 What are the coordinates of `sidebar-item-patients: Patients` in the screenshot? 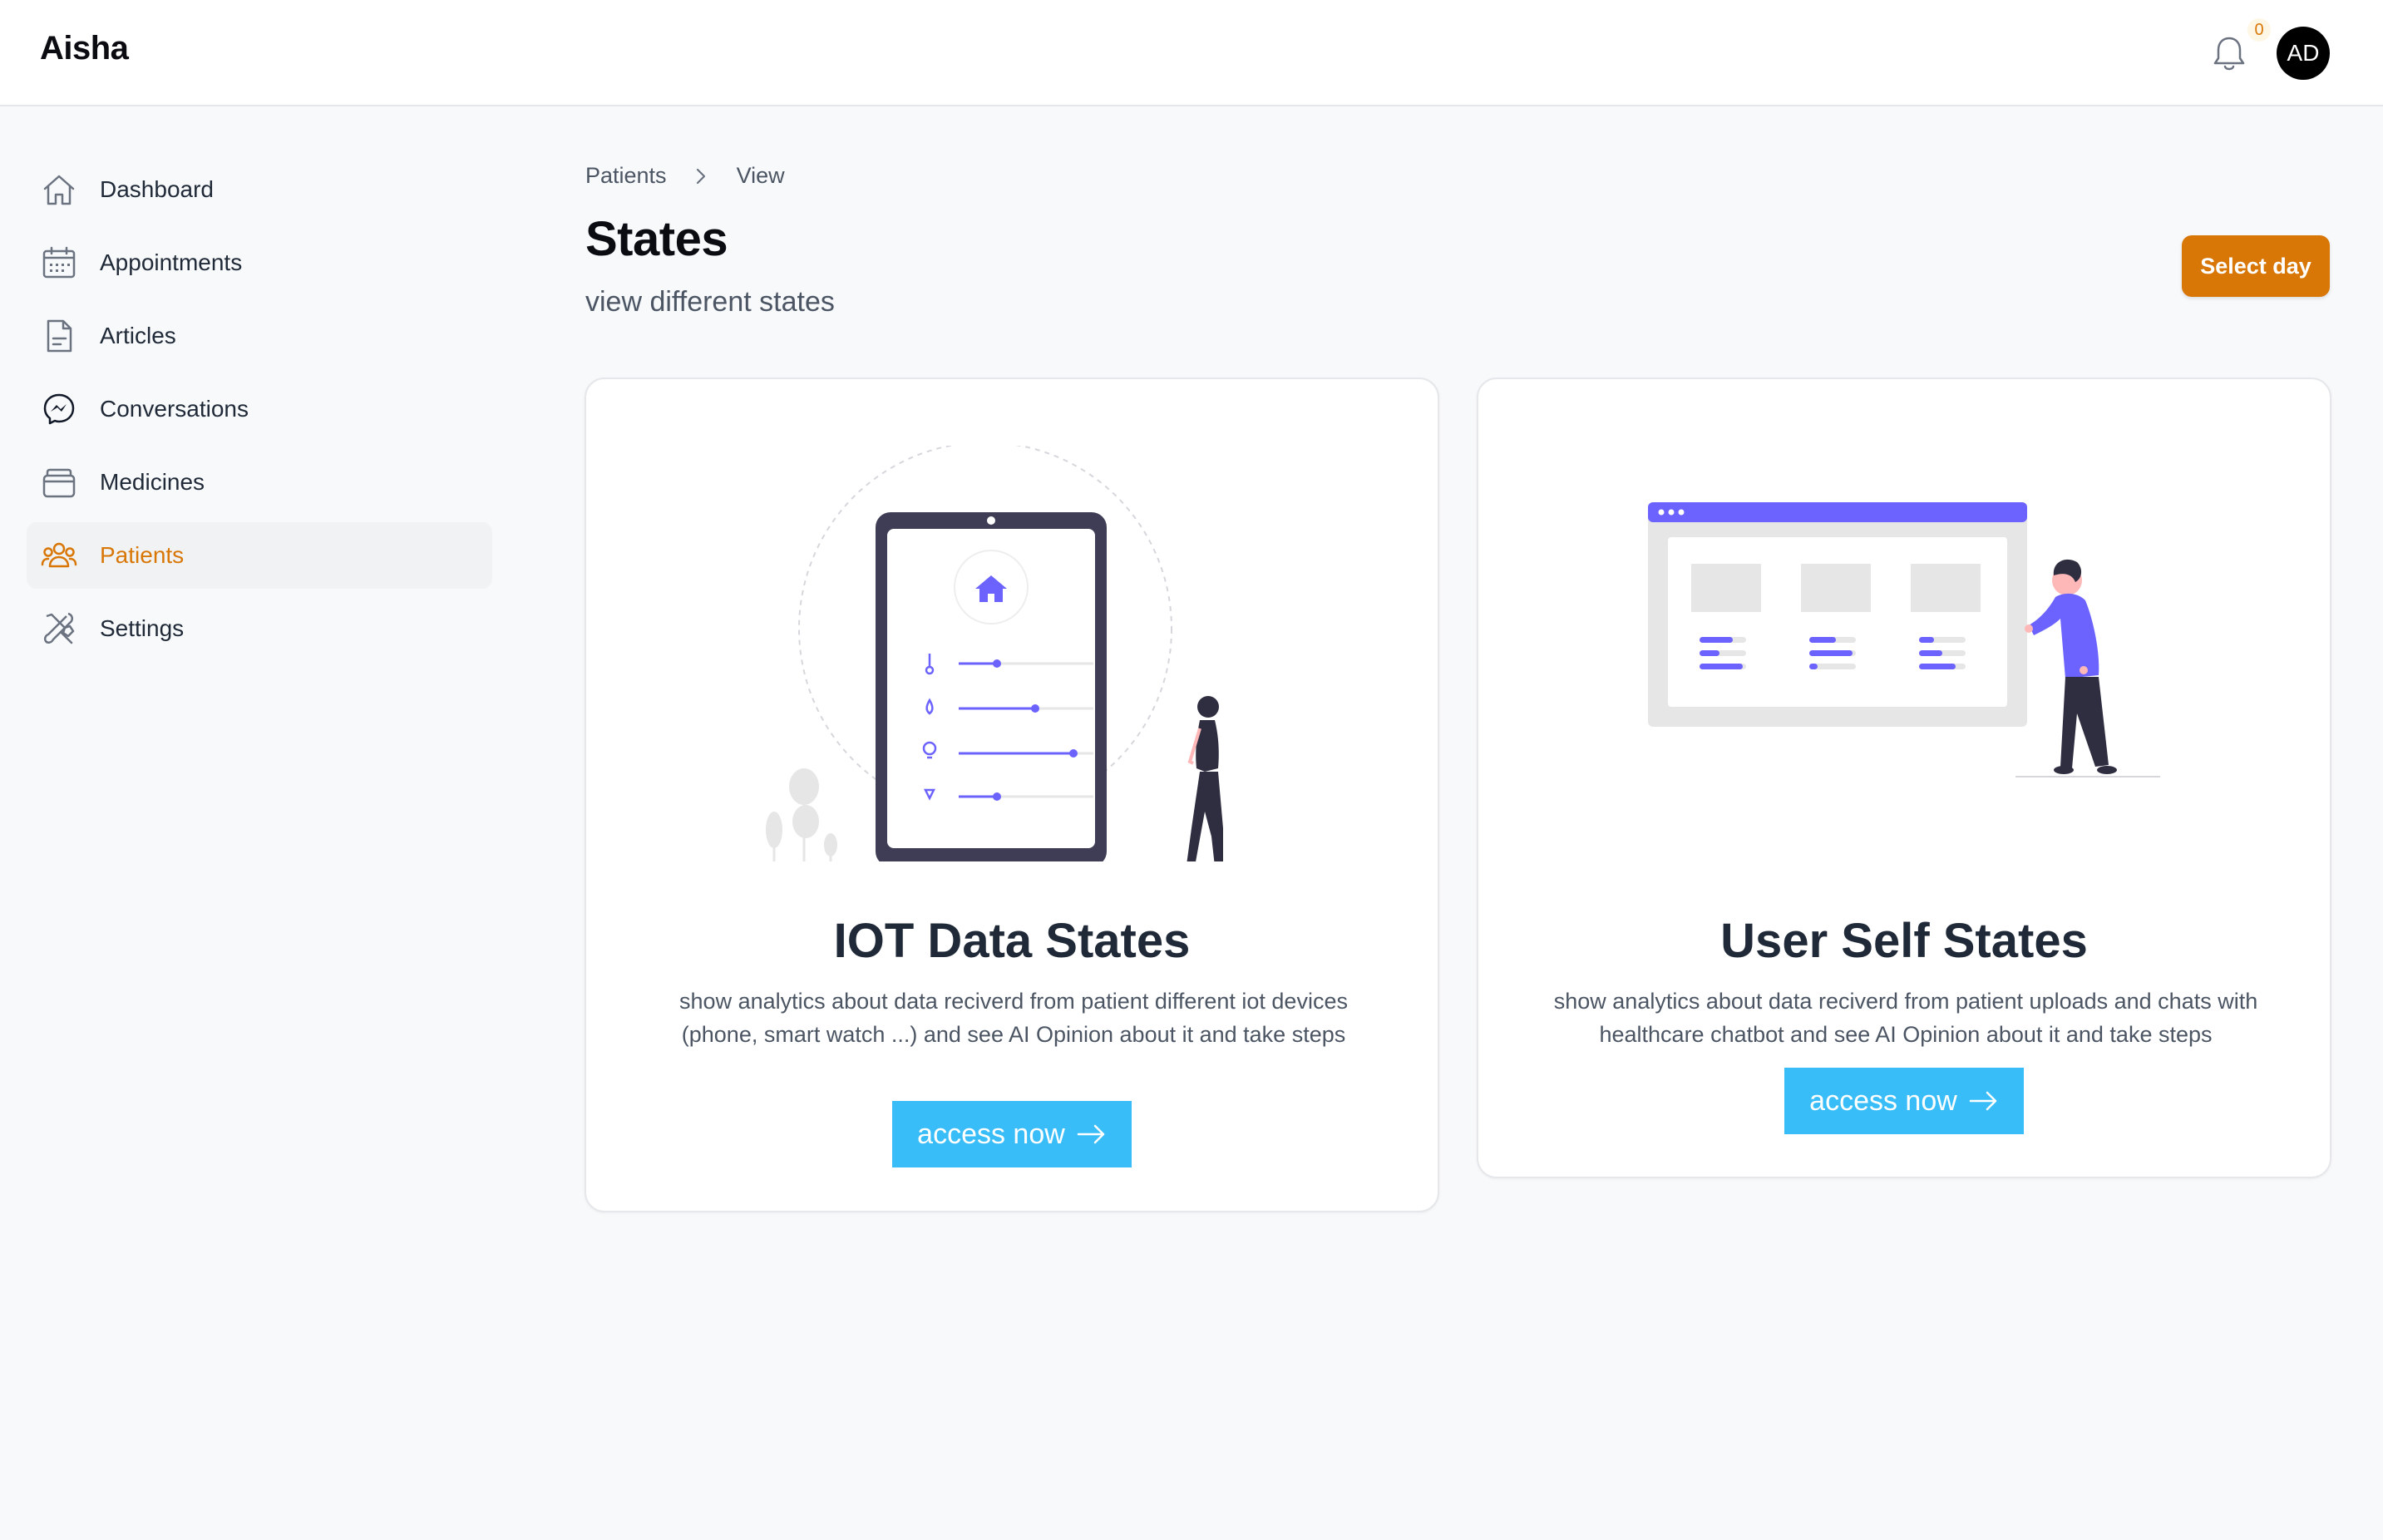 It's located at (259, 555).